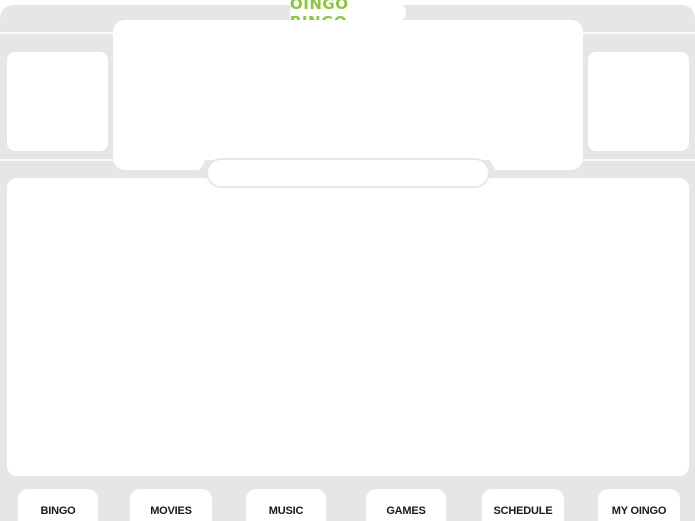 This screenshot has height=521, width=695. What do you see at coordinates (57, 101) in the screenshot?
I see `left-side-panel` at bounding box center [57, 101].